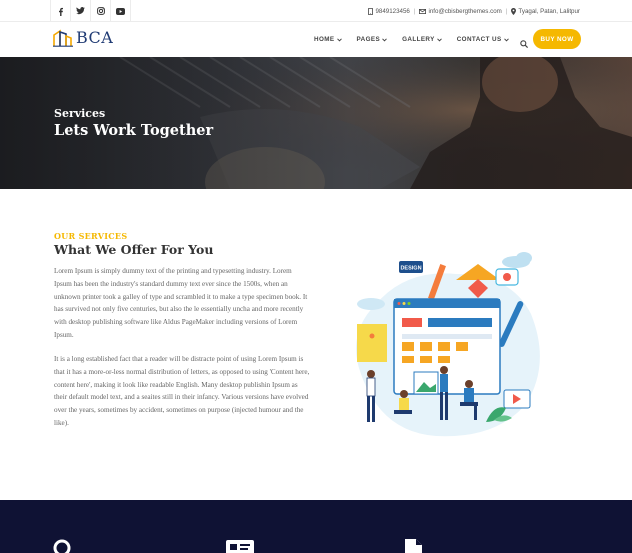 The height and width of the screenshot is (553, 632). I want to click on email-contact: info@cbisbergthemes.com, so click(460, 11).